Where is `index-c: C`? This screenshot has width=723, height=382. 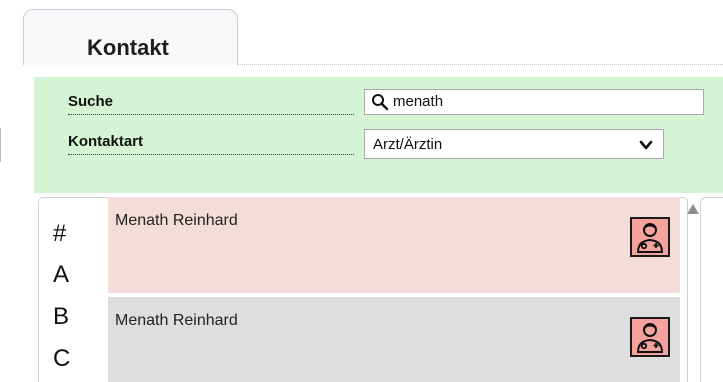
index-c: C is located at coordinates (61, 359).